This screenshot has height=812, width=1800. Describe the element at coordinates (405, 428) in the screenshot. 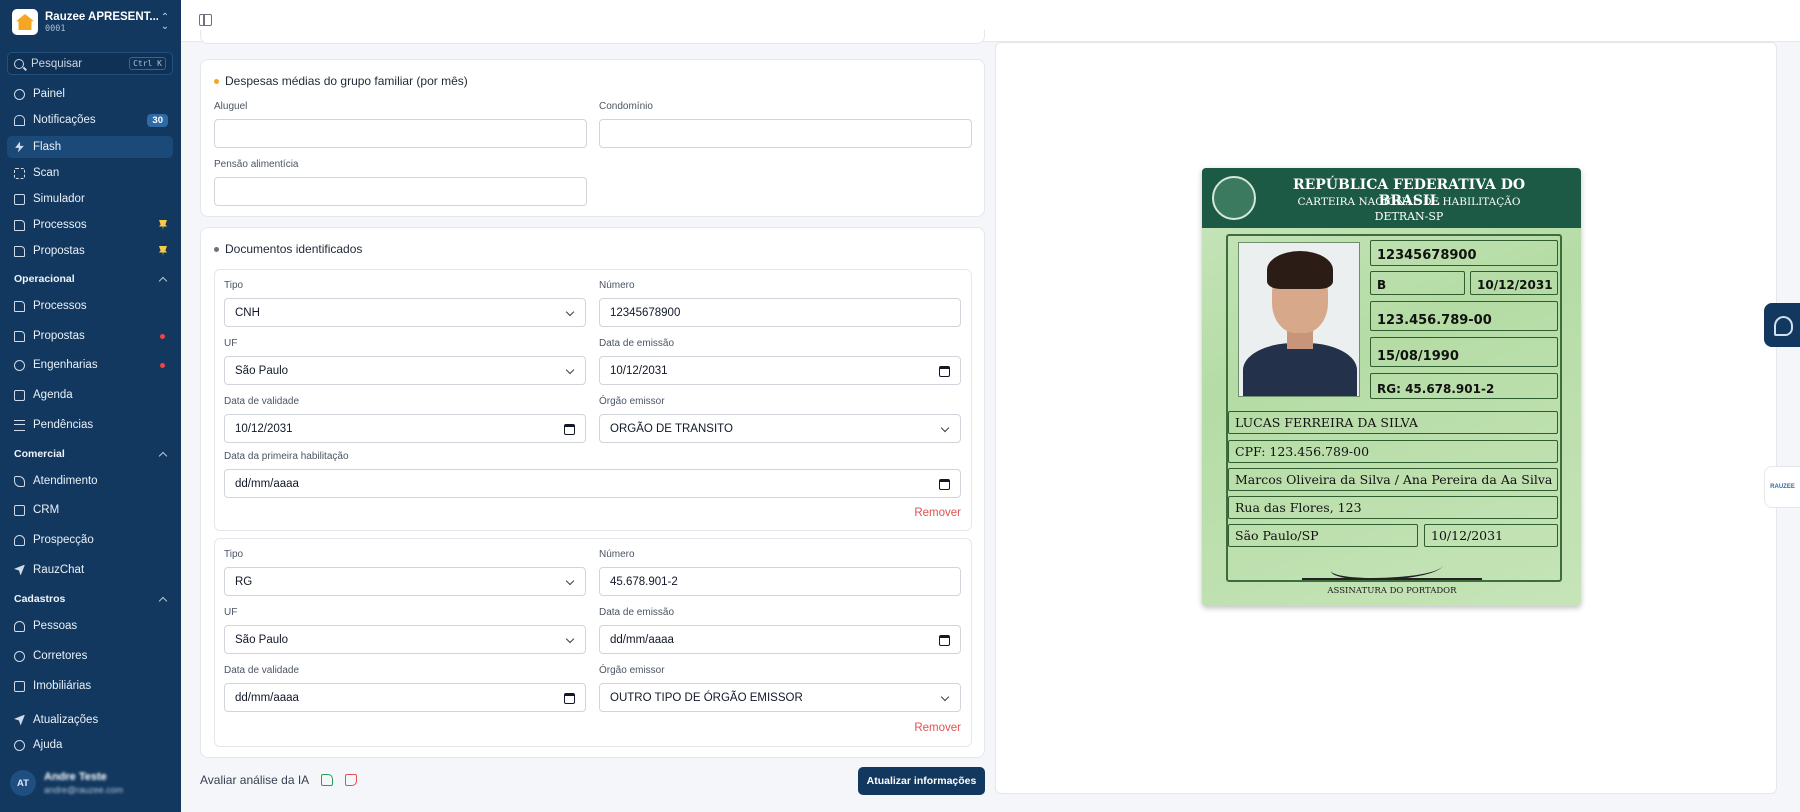

I see `validade-date-input: 10/12/2031` at that location.